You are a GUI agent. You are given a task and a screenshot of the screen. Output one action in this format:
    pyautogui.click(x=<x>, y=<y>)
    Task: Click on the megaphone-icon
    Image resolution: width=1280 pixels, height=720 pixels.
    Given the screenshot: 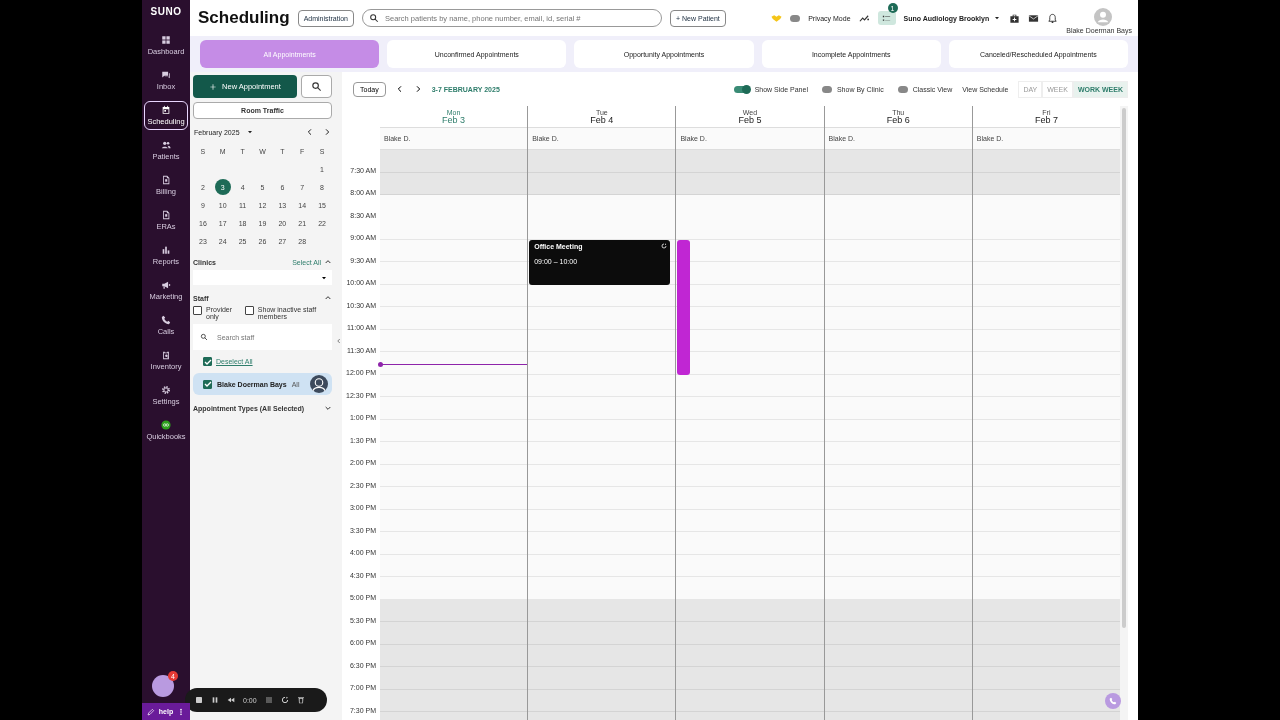 What is the action you would take?
    pyautogui.click(x=166, y=285)
    